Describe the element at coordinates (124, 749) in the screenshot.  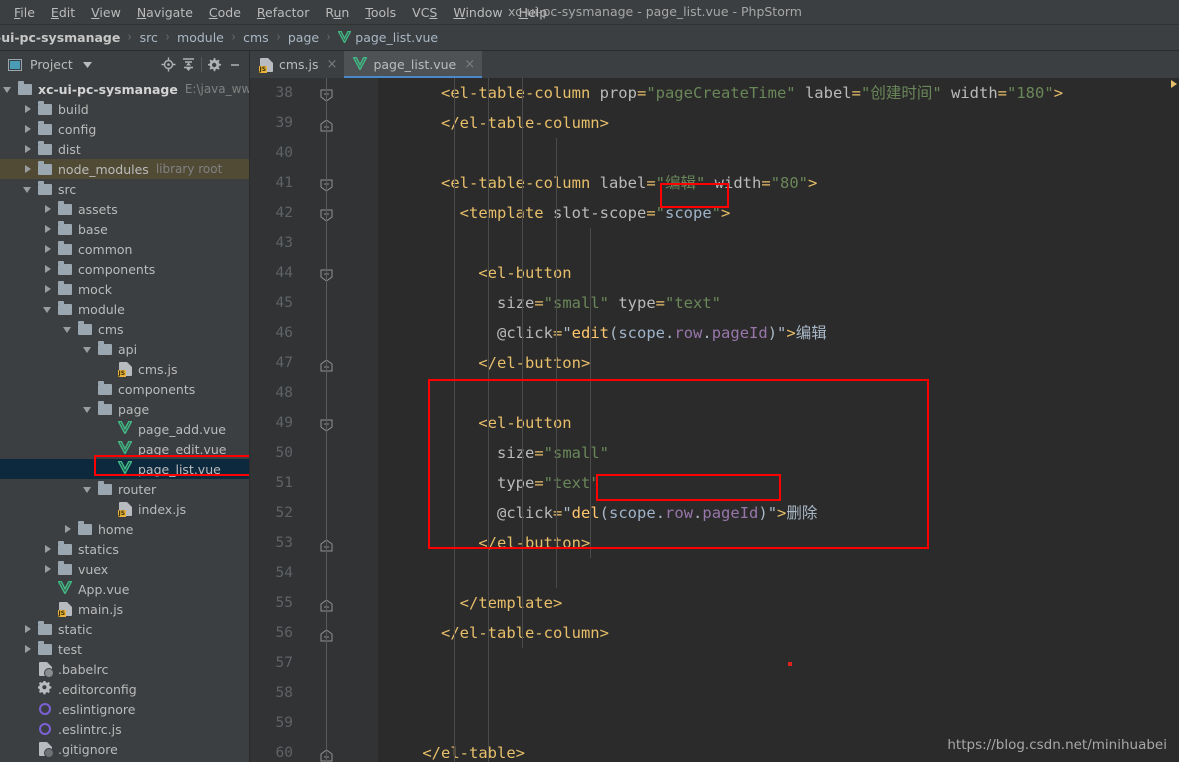
I see `tree-item-gitignore: .gitignore` at that location.